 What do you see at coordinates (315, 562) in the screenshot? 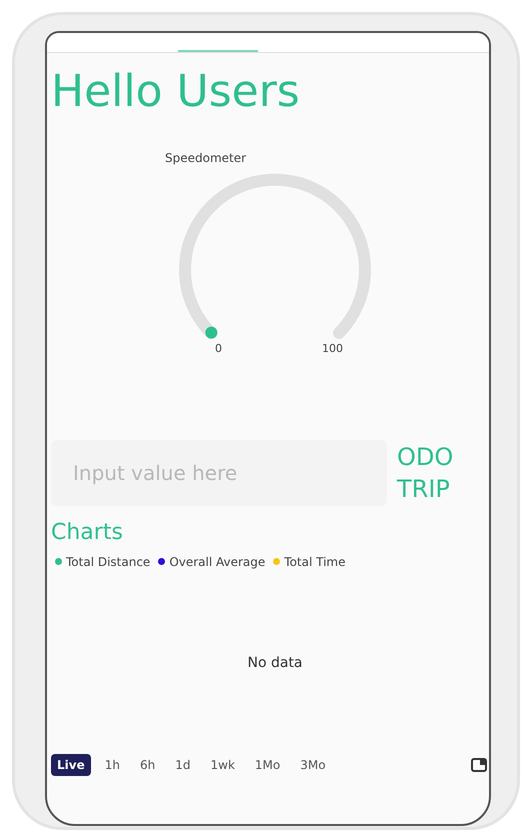
I see `legend-label: Total Time` at bounding box center [315, 562].